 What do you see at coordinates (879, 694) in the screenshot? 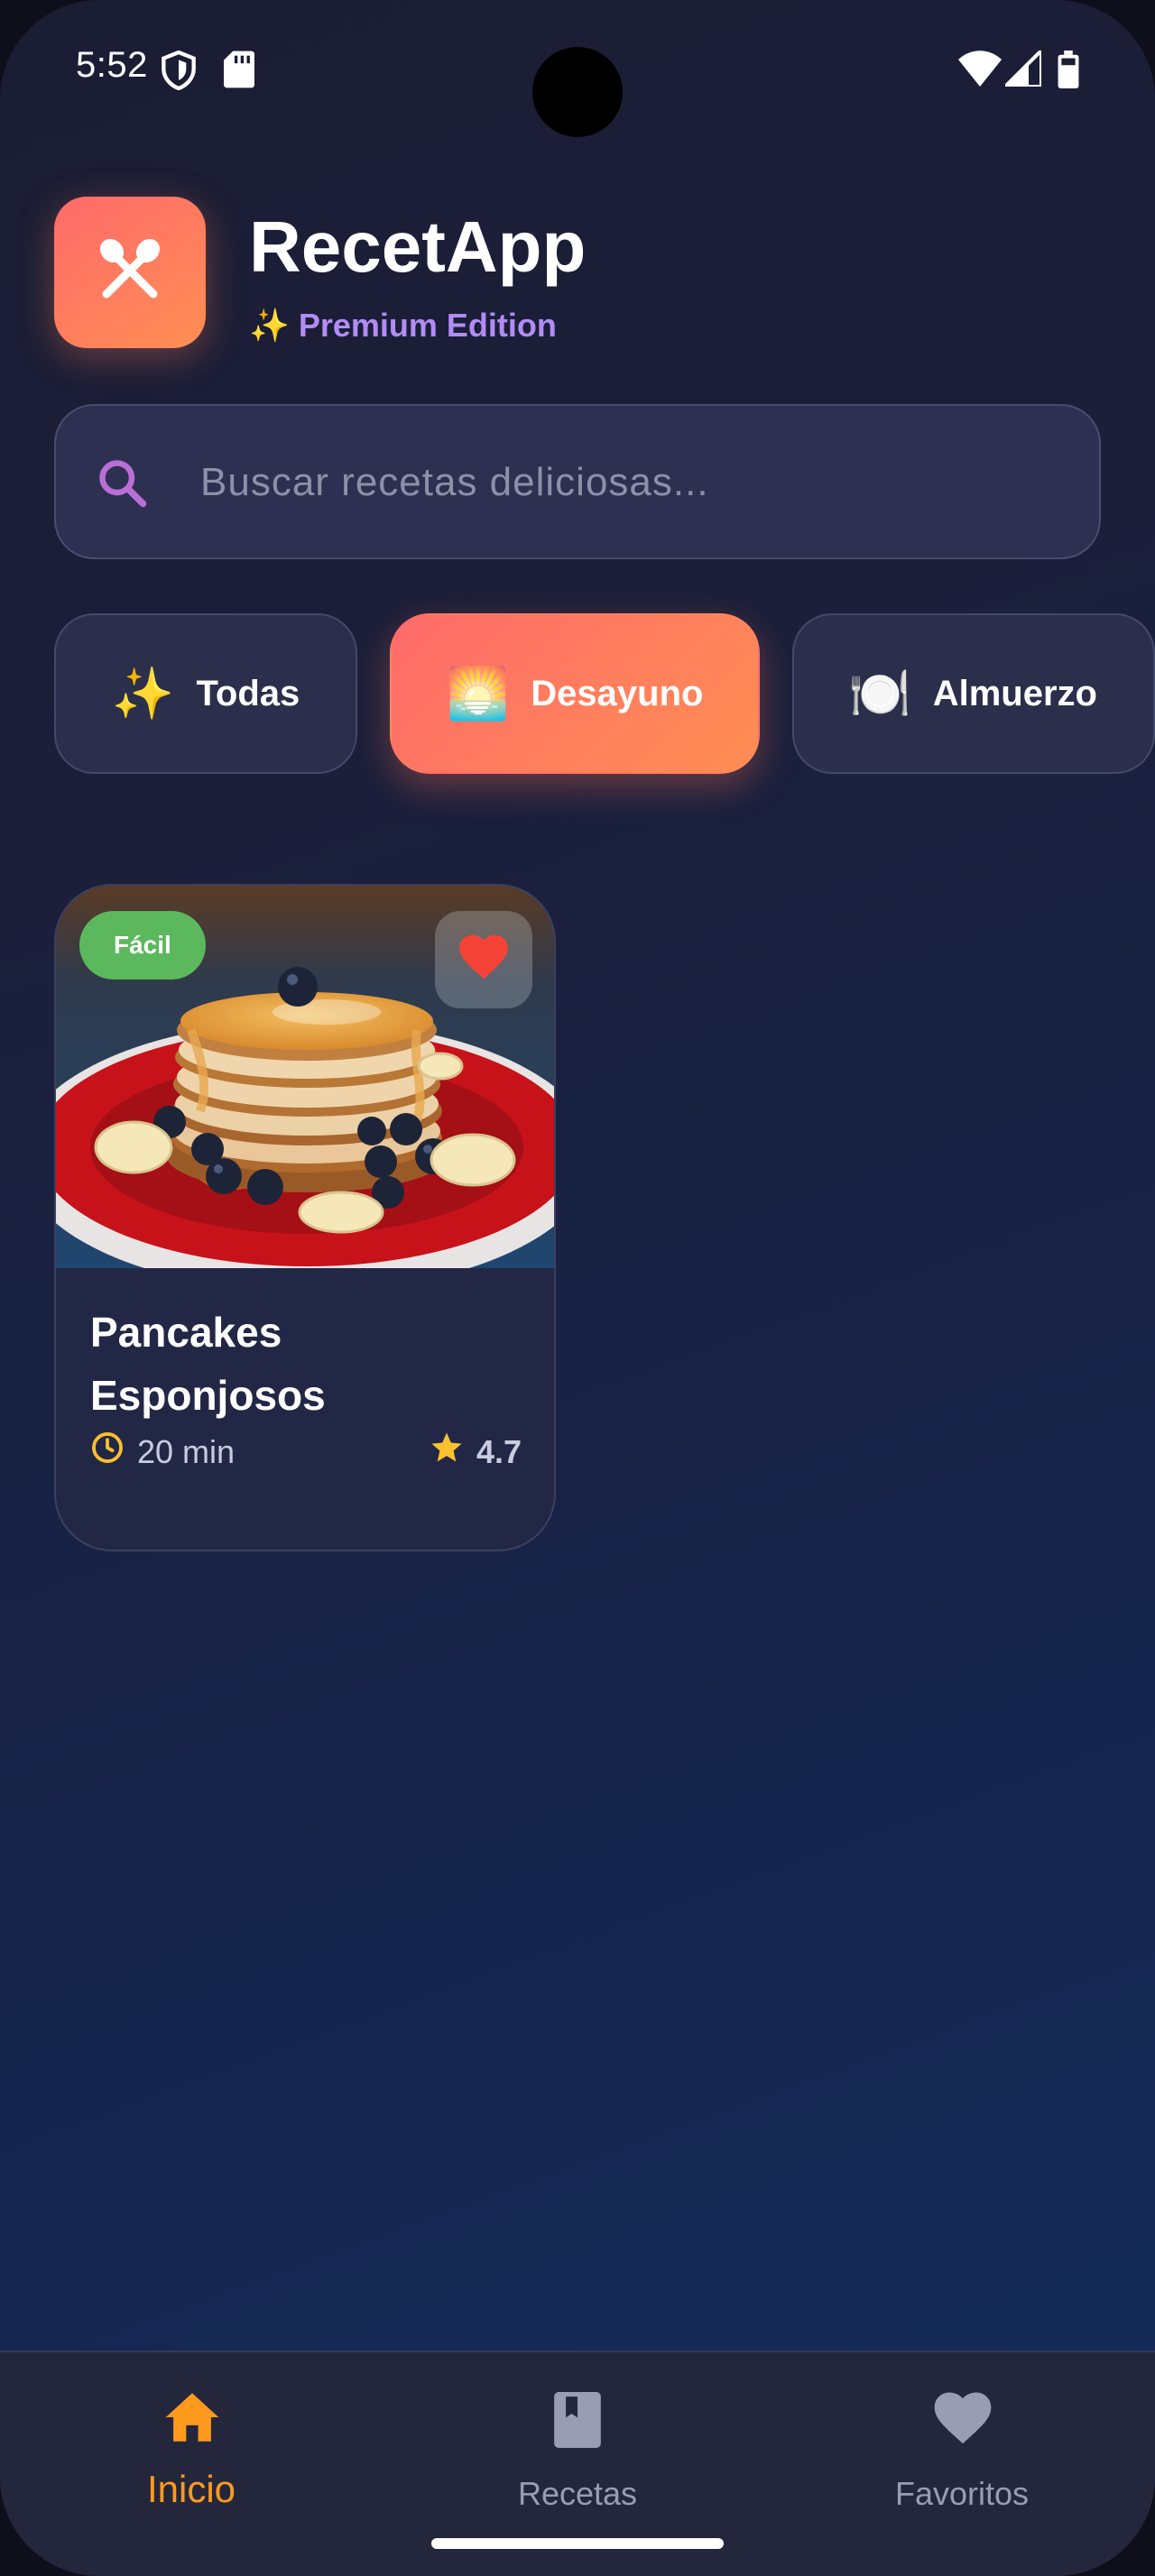
I see `plate-cutlery-icon: 🍽️` at bounding box center [879, 694].